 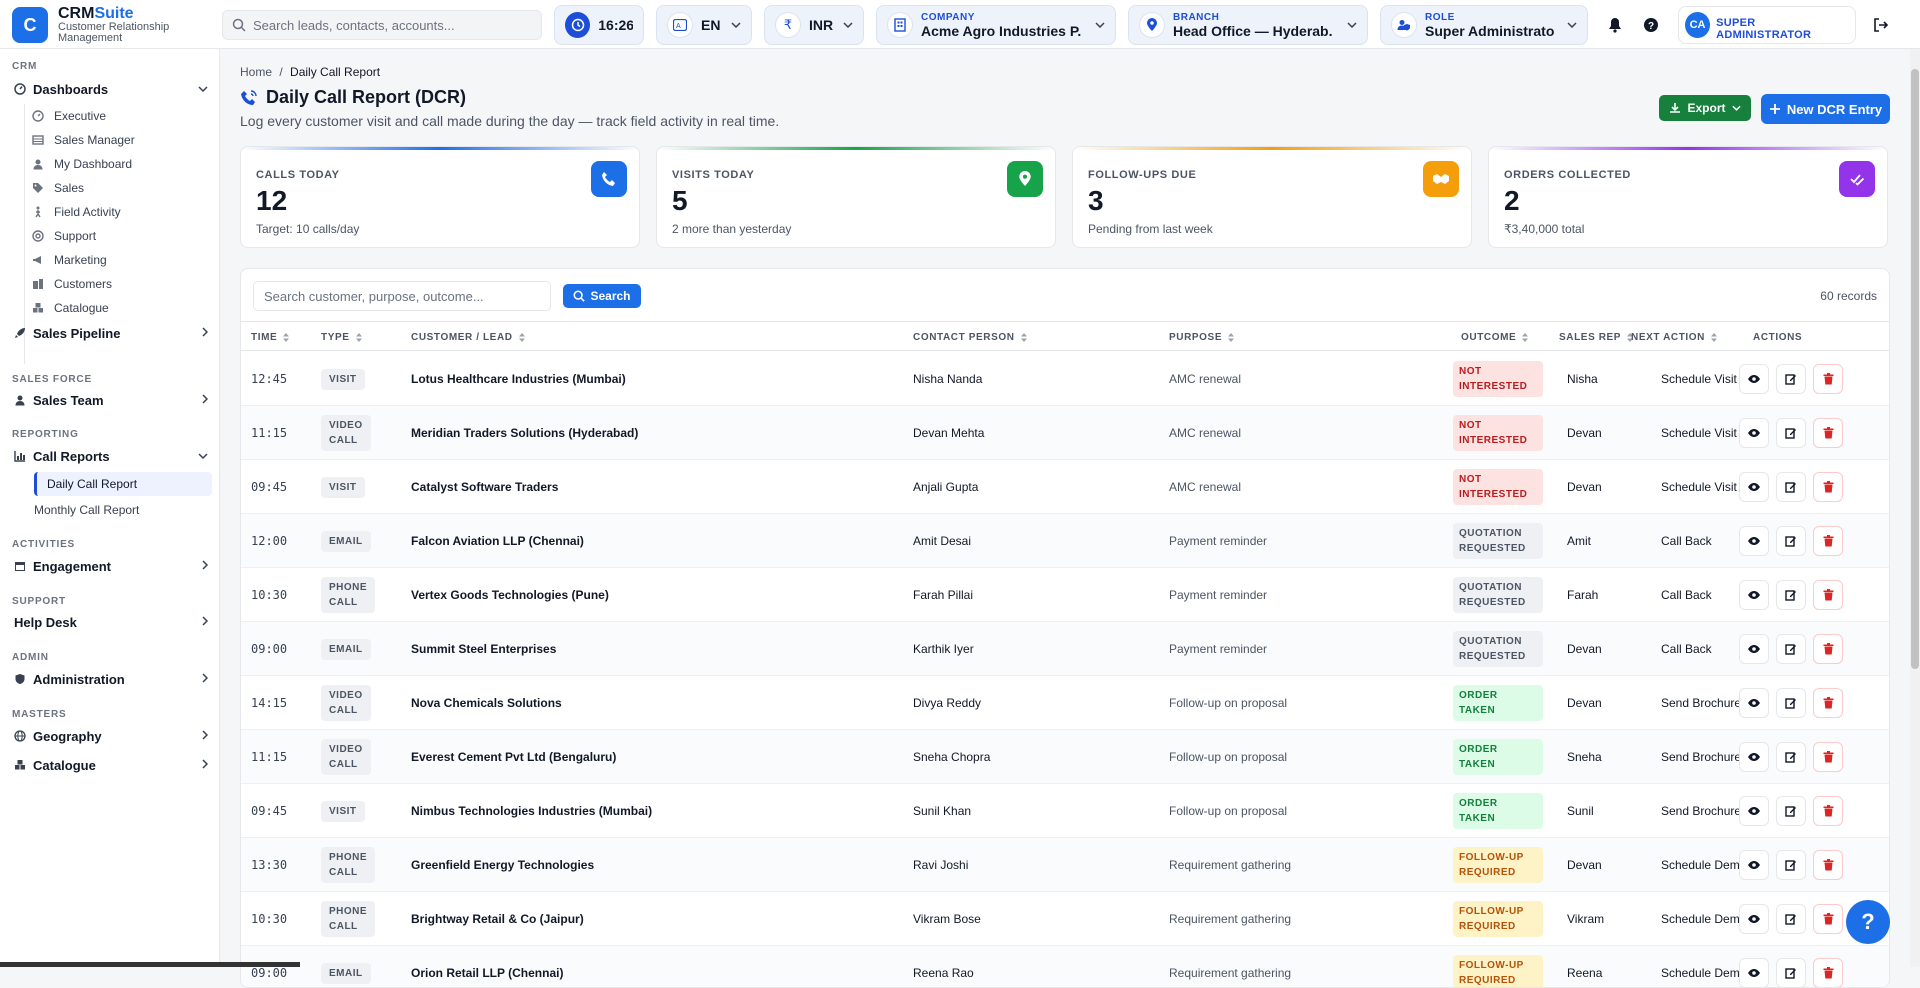 What do you see at coordinates (1484, 25) in the screenshot?
I see `role-select: ROLE Super Administrator` at bounding box center [1484, 25].